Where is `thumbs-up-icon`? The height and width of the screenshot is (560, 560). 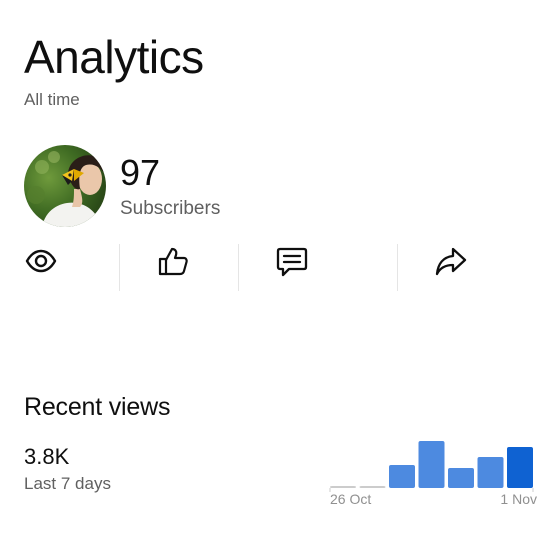 thumbs-up-icon is located at coordinates (173, 261).